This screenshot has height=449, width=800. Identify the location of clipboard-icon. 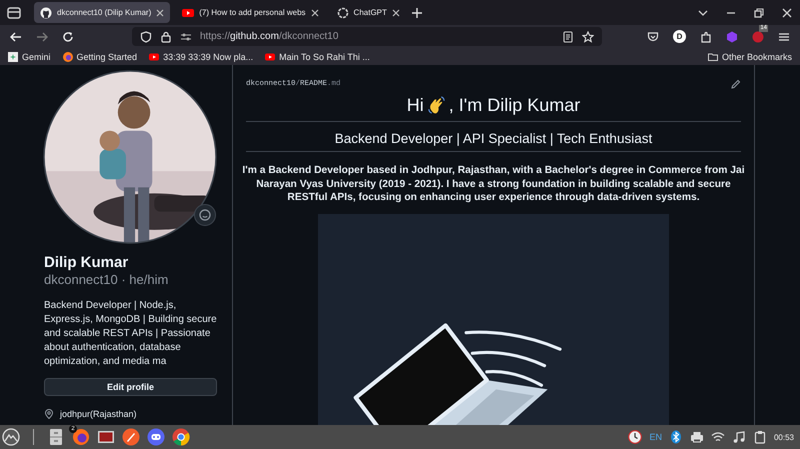
(759, 437).